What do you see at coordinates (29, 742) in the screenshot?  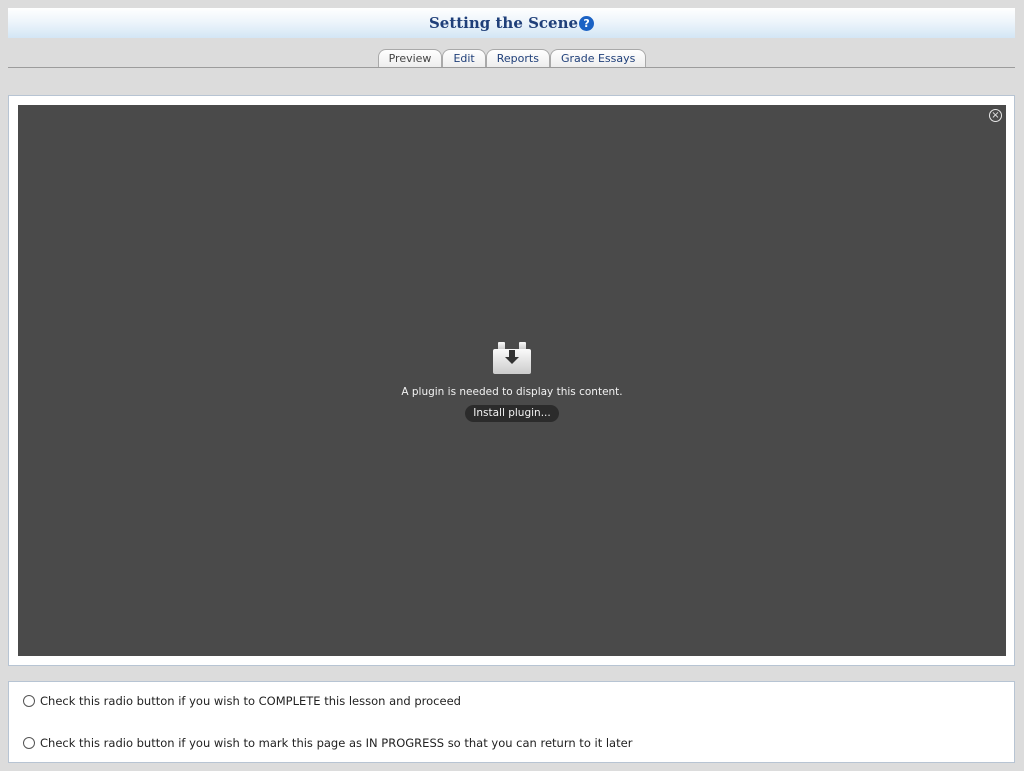 I see `in-progress-radio` at bounding box center [29, 742].